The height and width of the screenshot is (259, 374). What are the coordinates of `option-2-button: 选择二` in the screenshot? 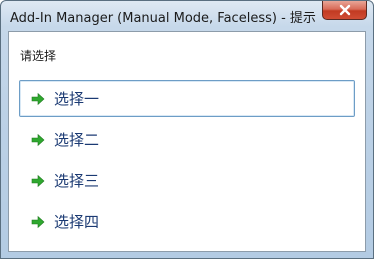 It's located at (187, 139).